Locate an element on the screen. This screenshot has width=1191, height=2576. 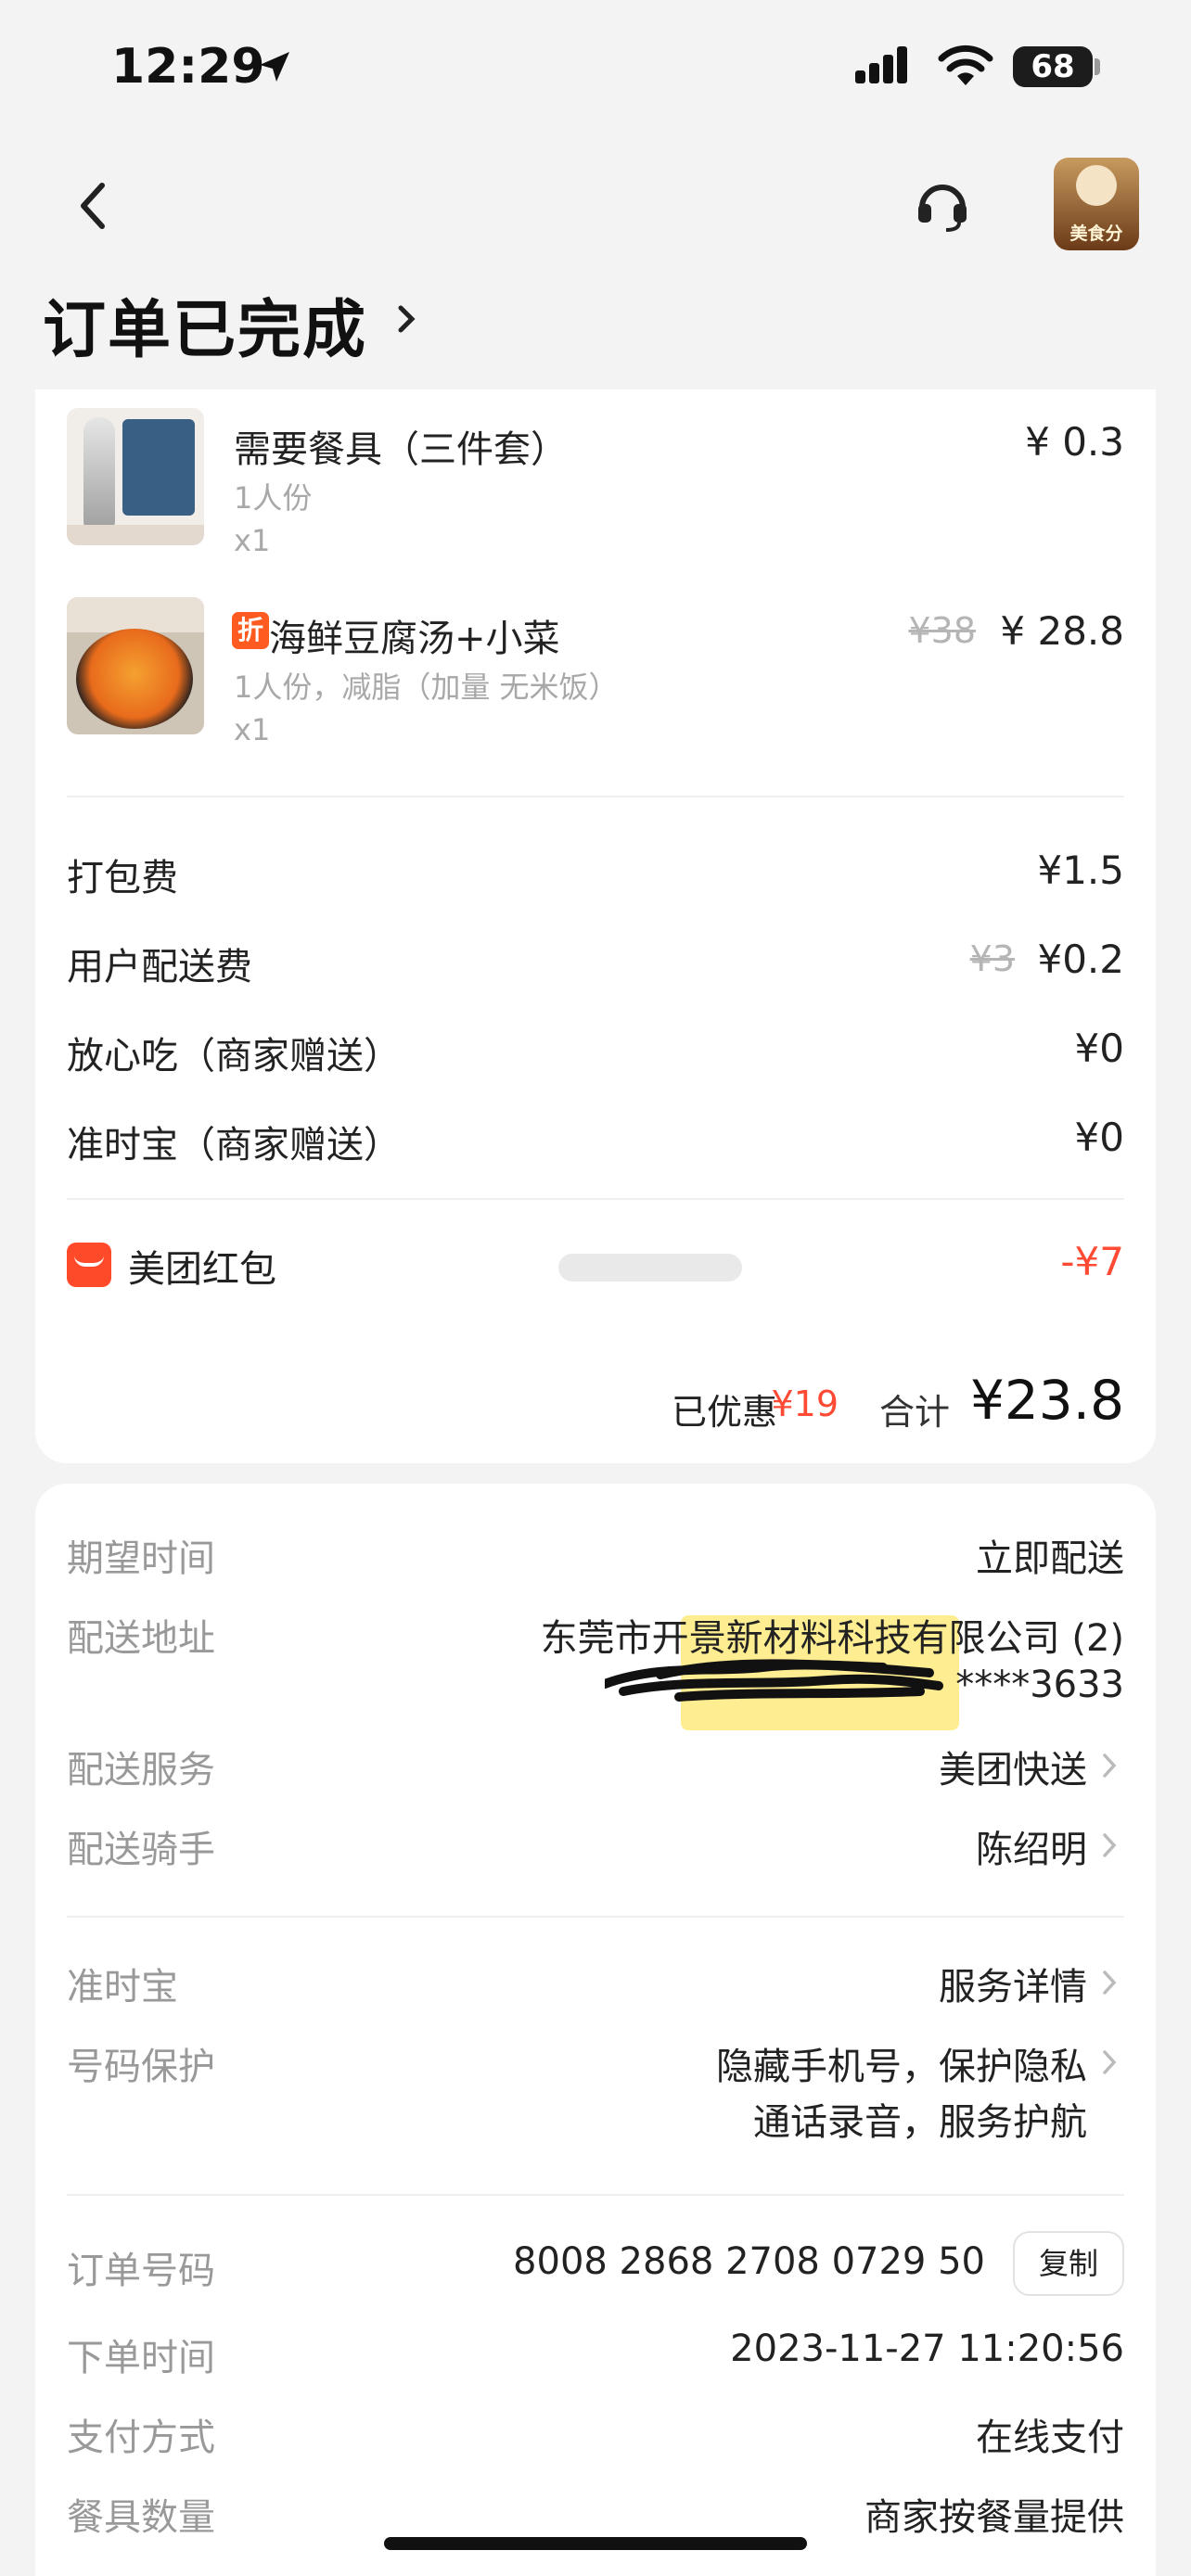
info-value-line2: 通话录音，服务护航 is located at coordinates (920, 2123).